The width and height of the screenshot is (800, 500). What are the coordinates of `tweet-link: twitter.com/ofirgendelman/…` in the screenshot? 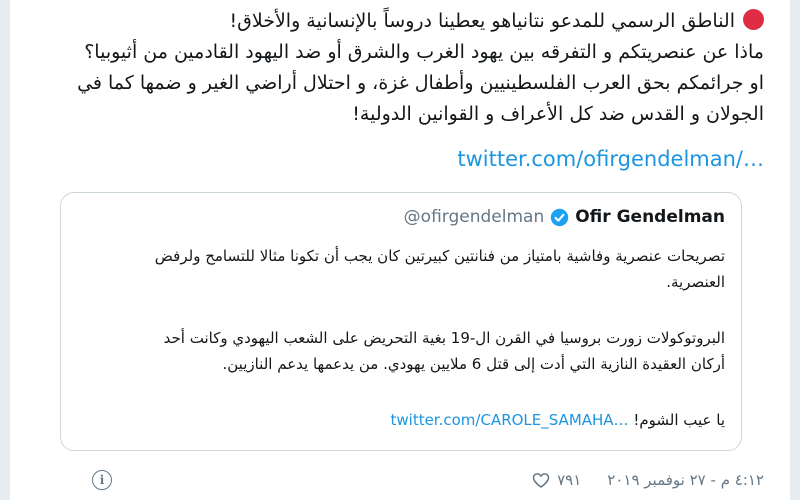 It's located at (610, 159).